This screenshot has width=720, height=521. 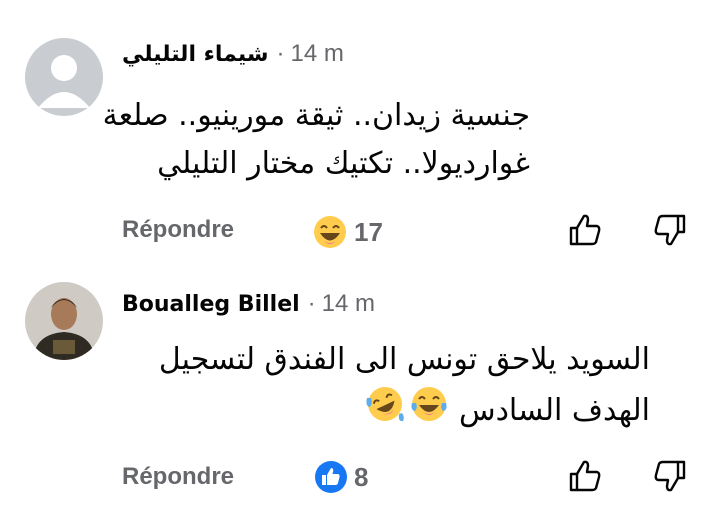 What do you see at coordinates (368, 231) in the screenshot?
I see `reaction-count: 17` at bounding box center [368, 231].